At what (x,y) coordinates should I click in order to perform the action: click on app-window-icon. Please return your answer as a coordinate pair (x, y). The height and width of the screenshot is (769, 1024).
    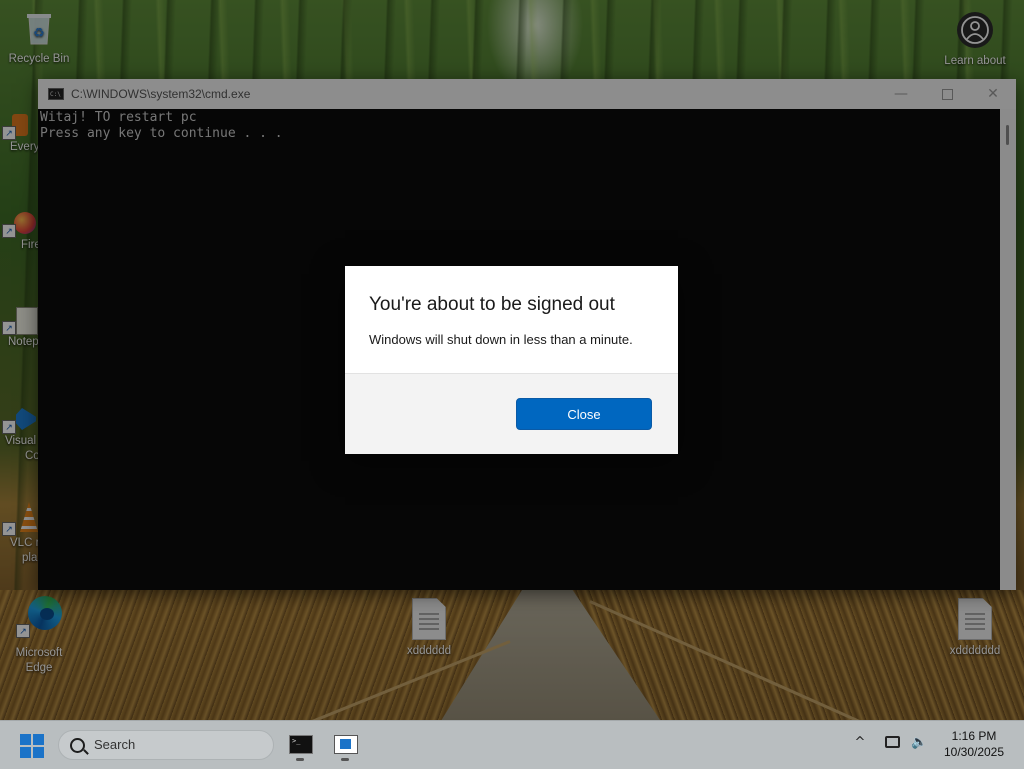
    Looking at the image, I should click on (346, 744).